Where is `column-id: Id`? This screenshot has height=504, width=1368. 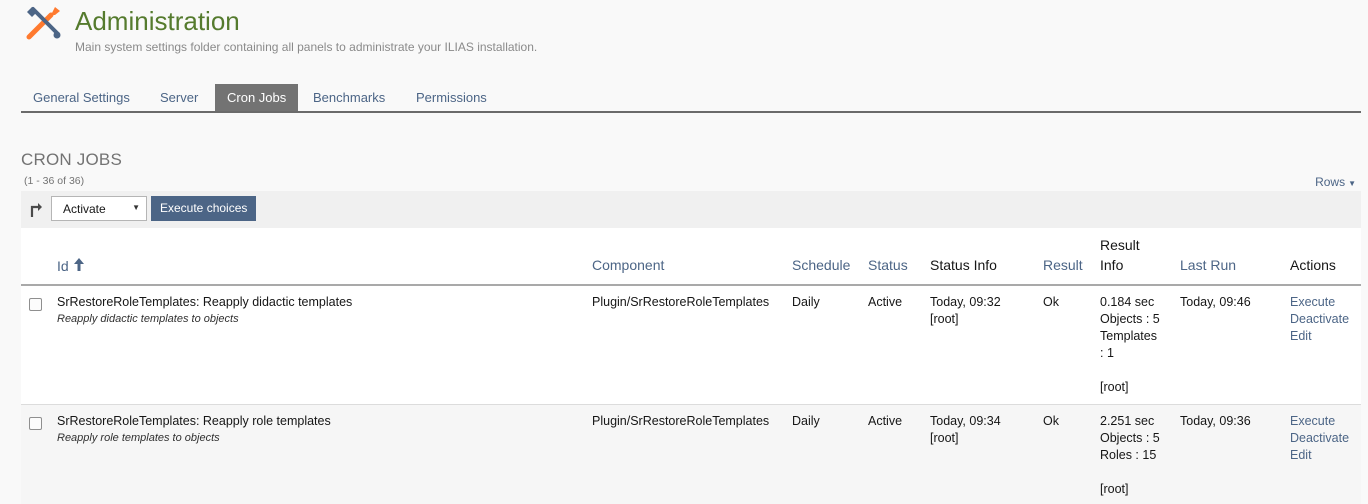 column-id: Id is located at coordinates (71, 265).